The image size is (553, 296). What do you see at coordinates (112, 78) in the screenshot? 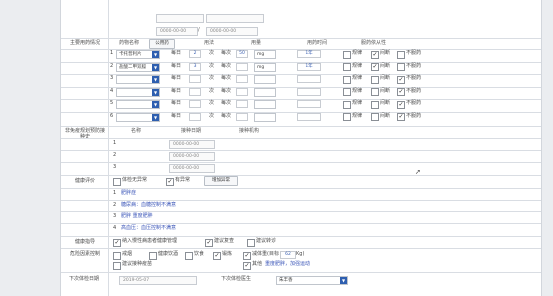
I see `med-row-number: 3` at bounding box center [112, 78].